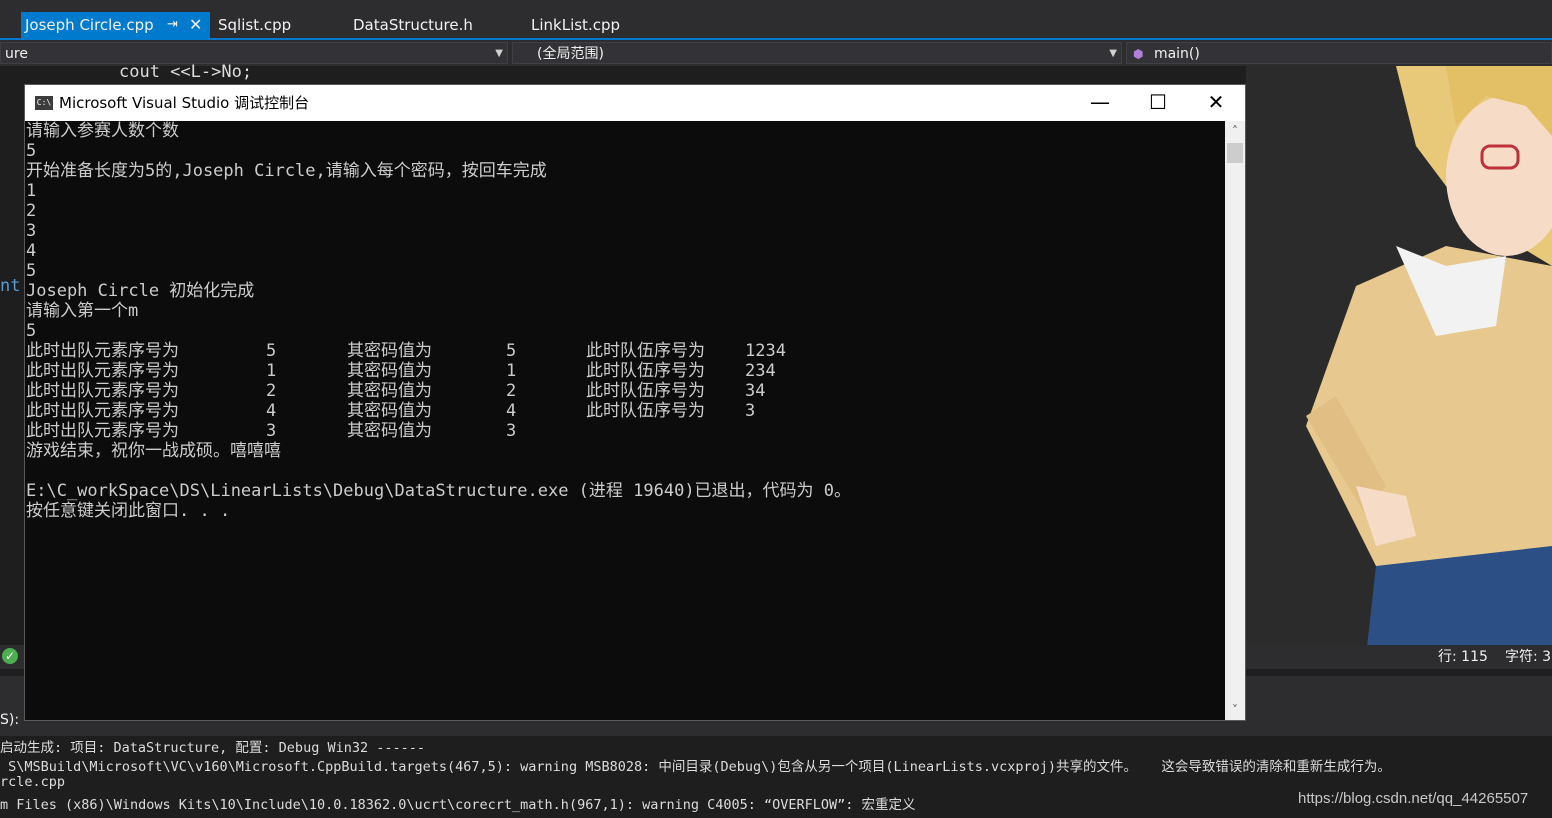 The height and width of the screenshot is (818, 1552). Describe the element at coordinates (153, 451) in the screenshot. I see `console-line: 游戏结束，祝你一战成硕。嘻嘻嘻` at that location.